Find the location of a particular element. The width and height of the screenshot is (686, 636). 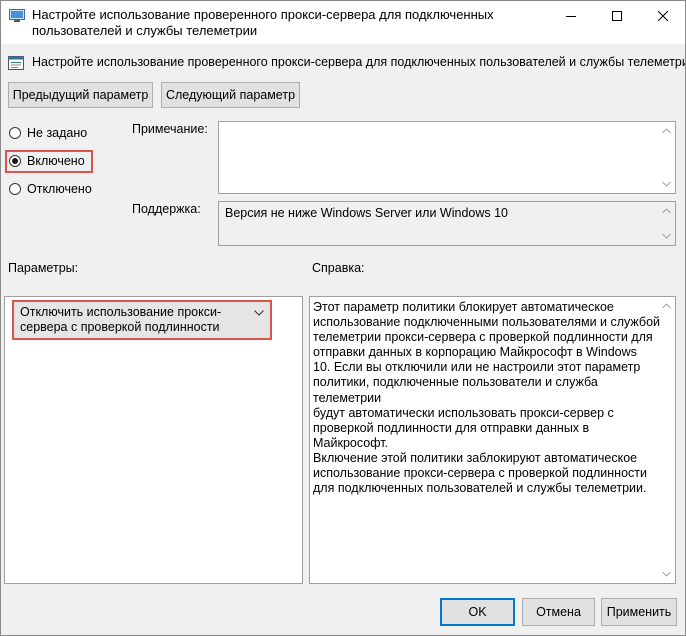

chevron-down-icon is located at coordinates (259, 313).